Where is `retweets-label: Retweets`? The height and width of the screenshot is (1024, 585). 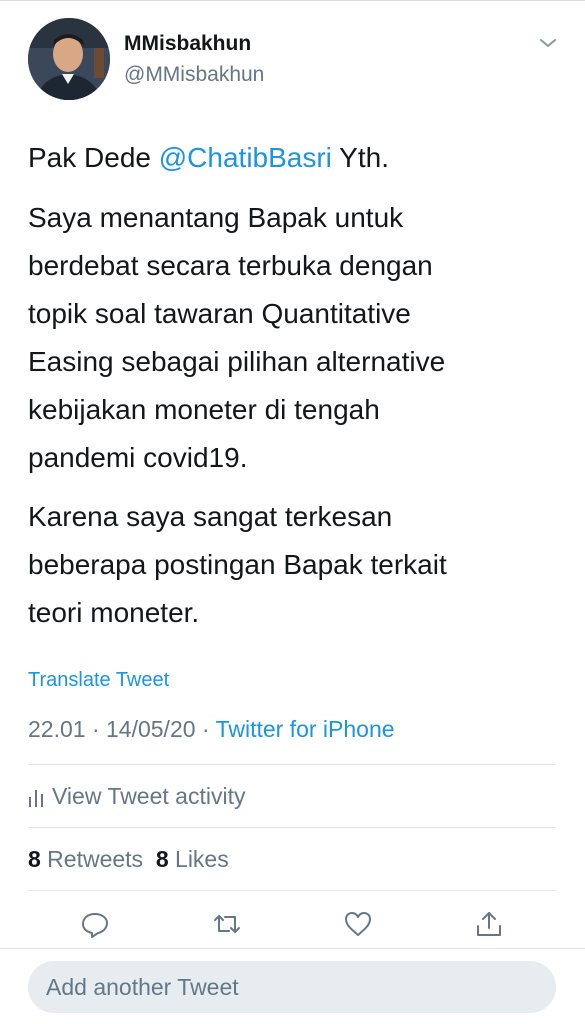 retweets-label: Retweets is located at coordinates (92, 859).